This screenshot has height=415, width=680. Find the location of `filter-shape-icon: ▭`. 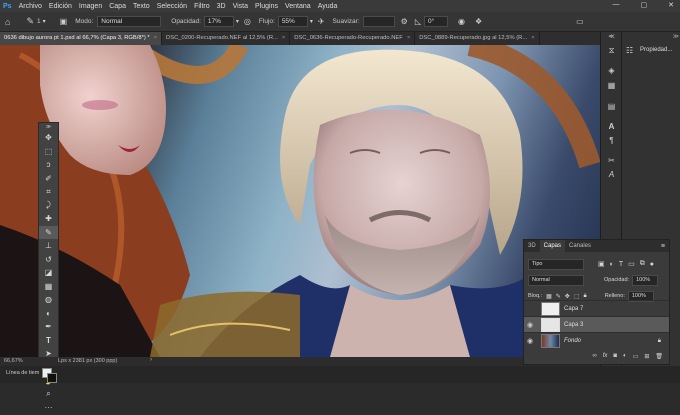

filter-shape-icon: ▭ is located at coordinates (631, 264).